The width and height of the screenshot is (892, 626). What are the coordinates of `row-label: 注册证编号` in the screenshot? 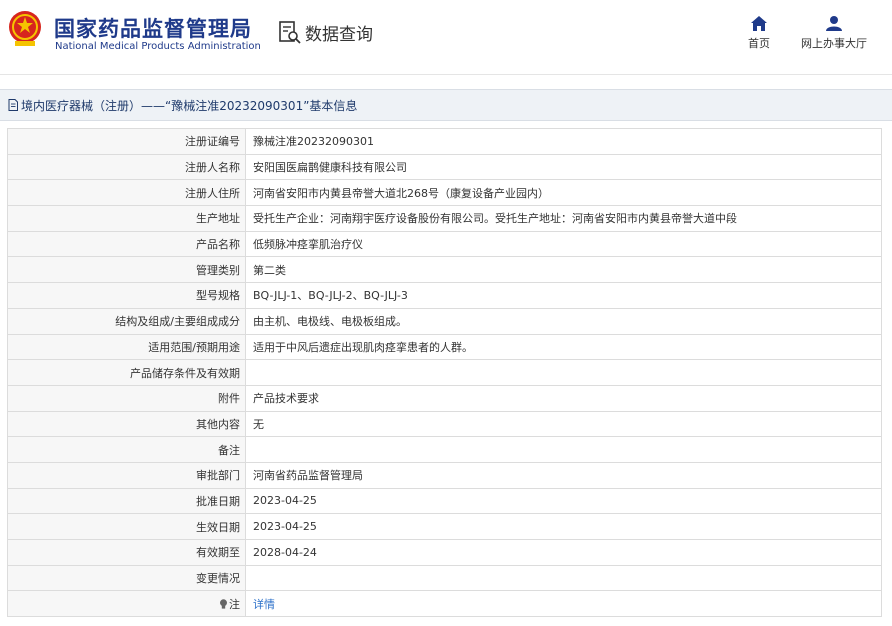 It's located at (126, 141).